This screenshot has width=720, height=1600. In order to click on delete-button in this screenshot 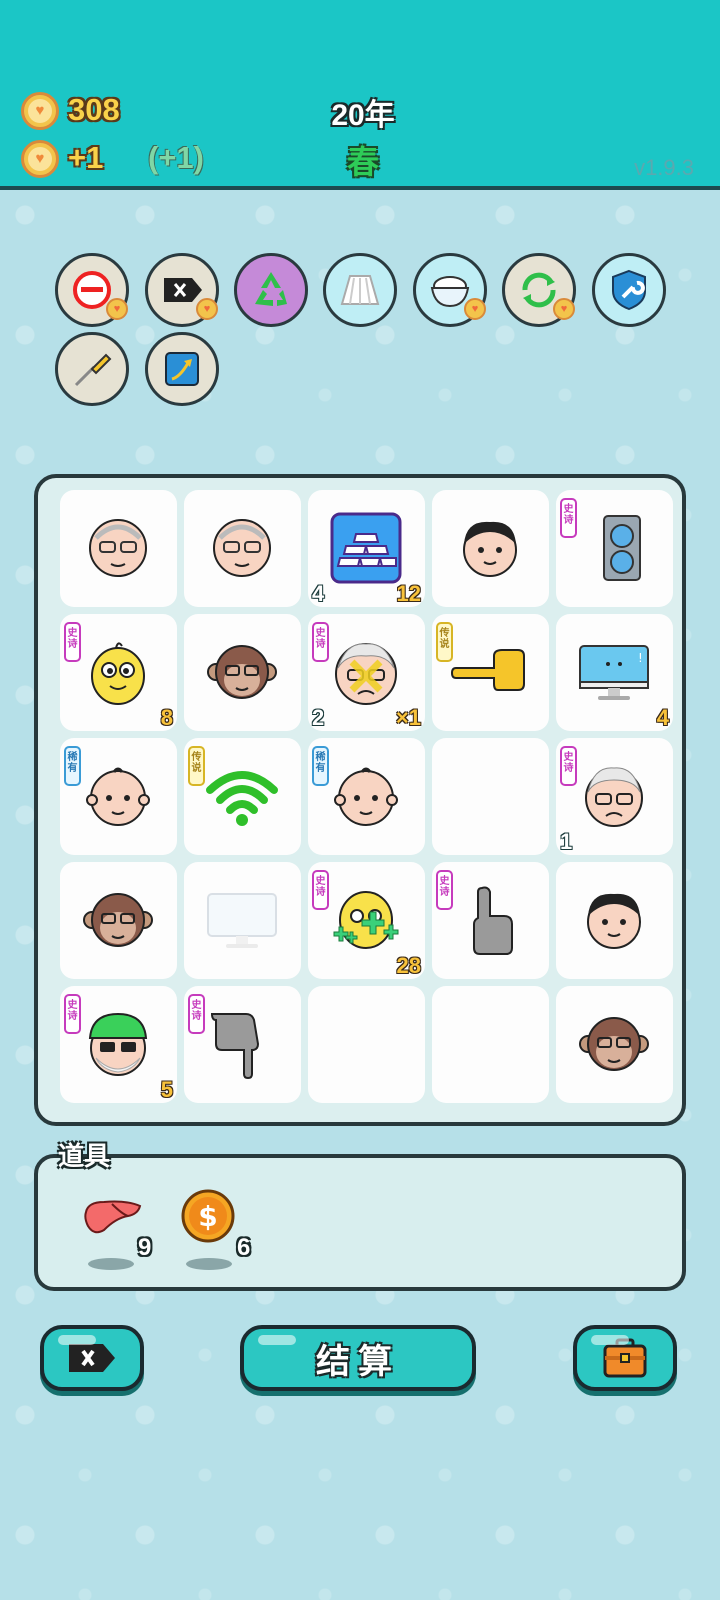, I will do `click(92, 1358)`.